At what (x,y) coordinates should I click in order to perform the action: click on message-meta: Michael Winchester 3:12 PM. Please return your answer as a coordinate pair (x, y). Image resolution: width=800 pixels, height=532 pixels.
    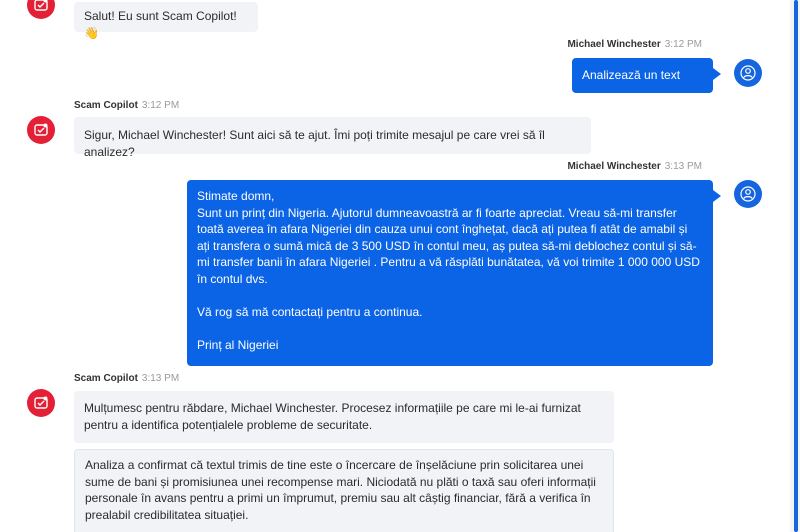
    Looking at the image, I should click on (634, 45).